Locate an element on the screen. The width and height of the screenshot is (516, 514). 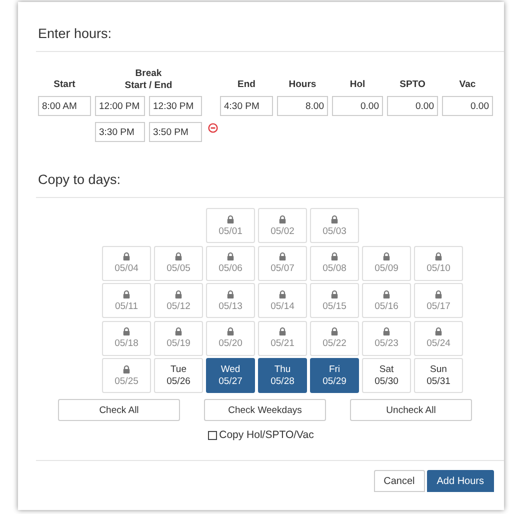
column-header: SPTO is located at coordinates (412, 85).